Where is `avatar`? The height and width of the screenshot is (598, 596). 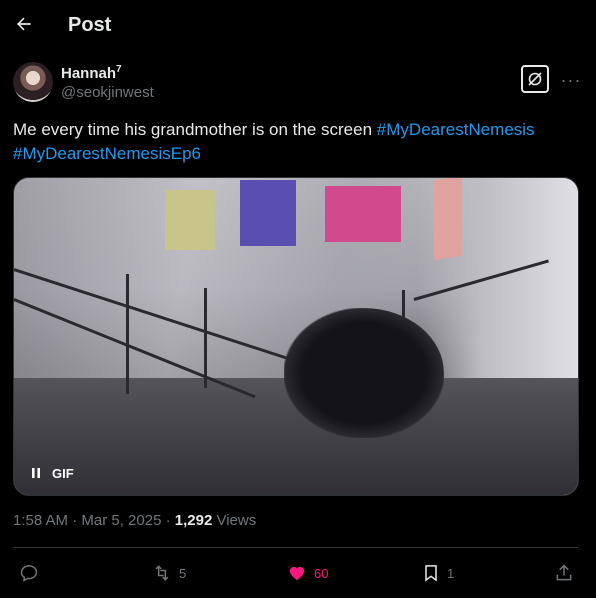 avatar is located at coordinates (33, 82).